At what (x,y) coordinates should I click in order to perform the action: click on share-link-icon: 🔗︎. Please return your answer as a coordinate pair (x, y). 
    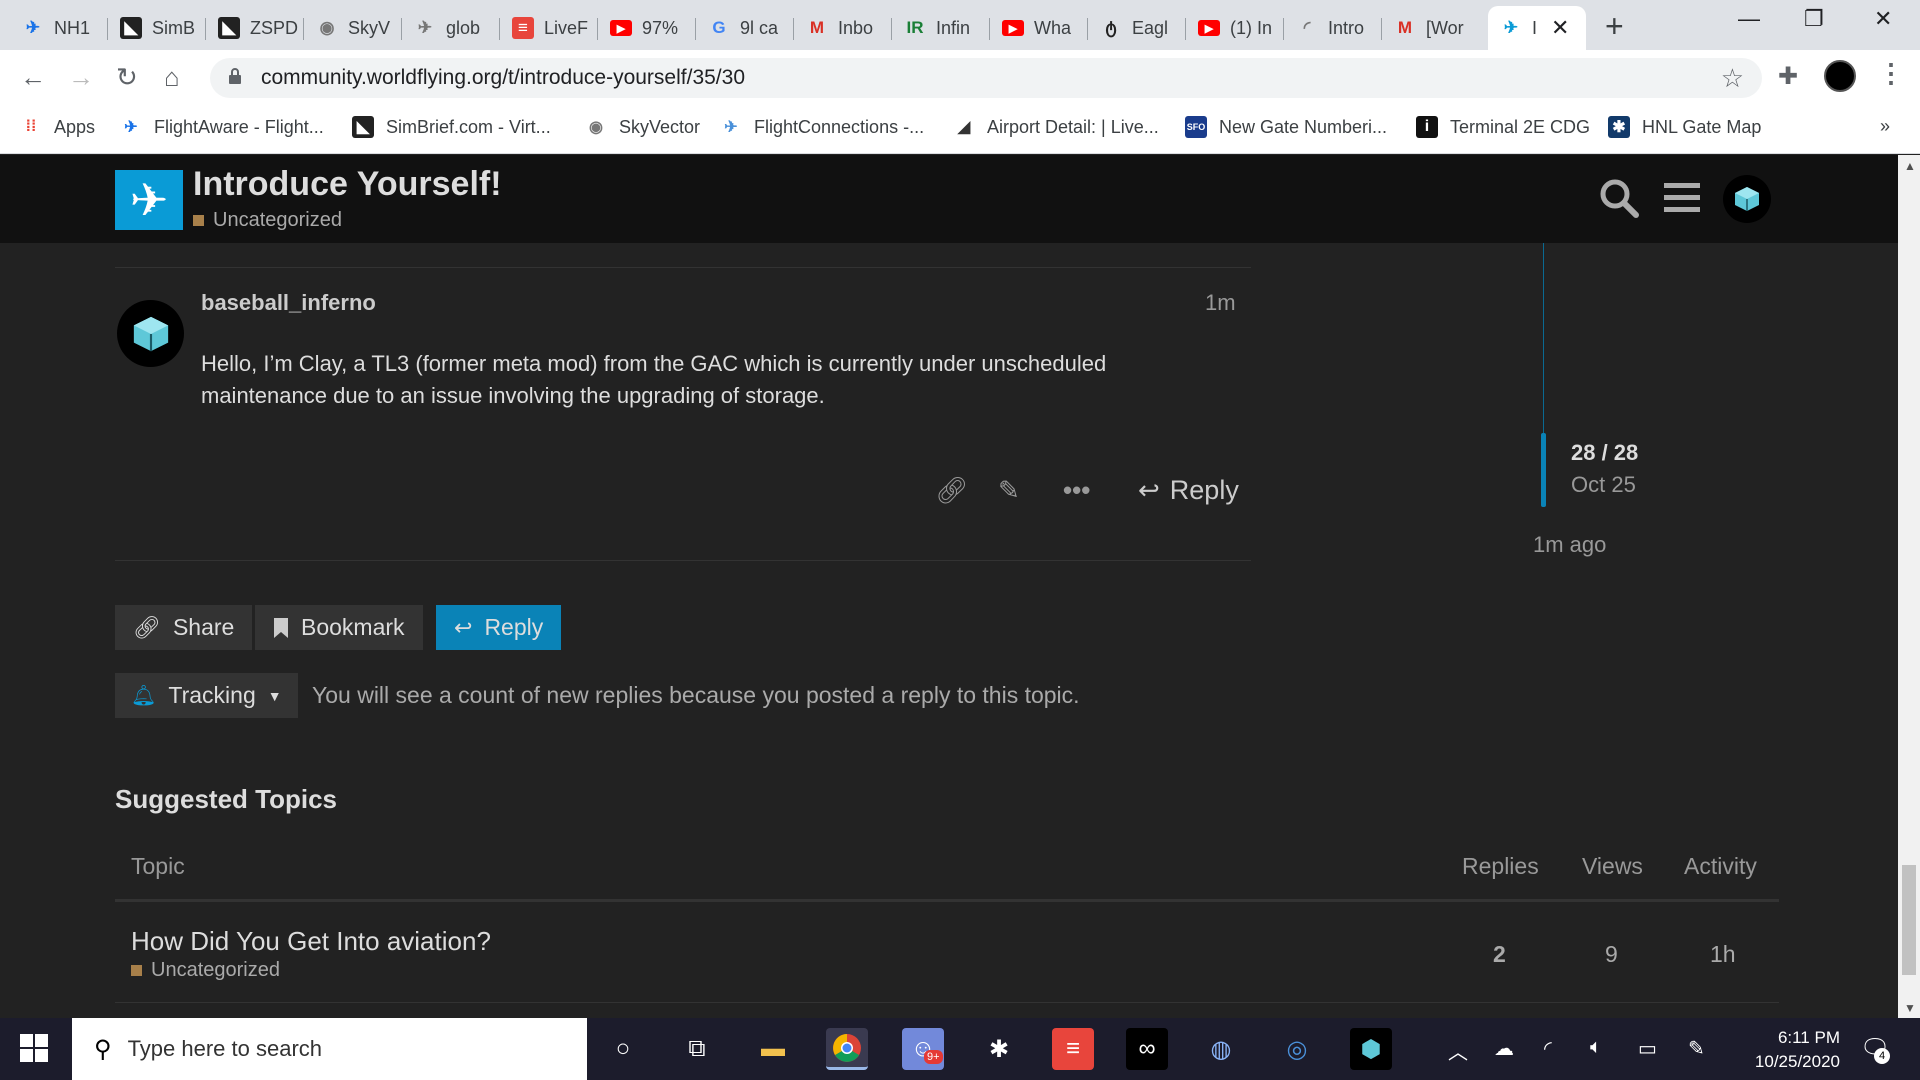
    Looking at the image, I should click on (951, 490).